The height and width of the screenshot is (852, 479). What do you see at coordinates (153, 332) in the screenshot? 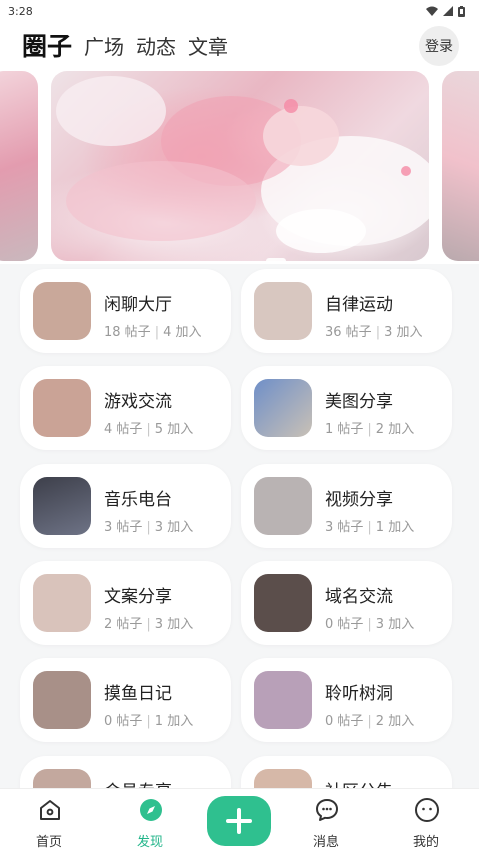
I see `circle-stats: 18 帖子 | 4 加入` at bounding box center [153, 332].